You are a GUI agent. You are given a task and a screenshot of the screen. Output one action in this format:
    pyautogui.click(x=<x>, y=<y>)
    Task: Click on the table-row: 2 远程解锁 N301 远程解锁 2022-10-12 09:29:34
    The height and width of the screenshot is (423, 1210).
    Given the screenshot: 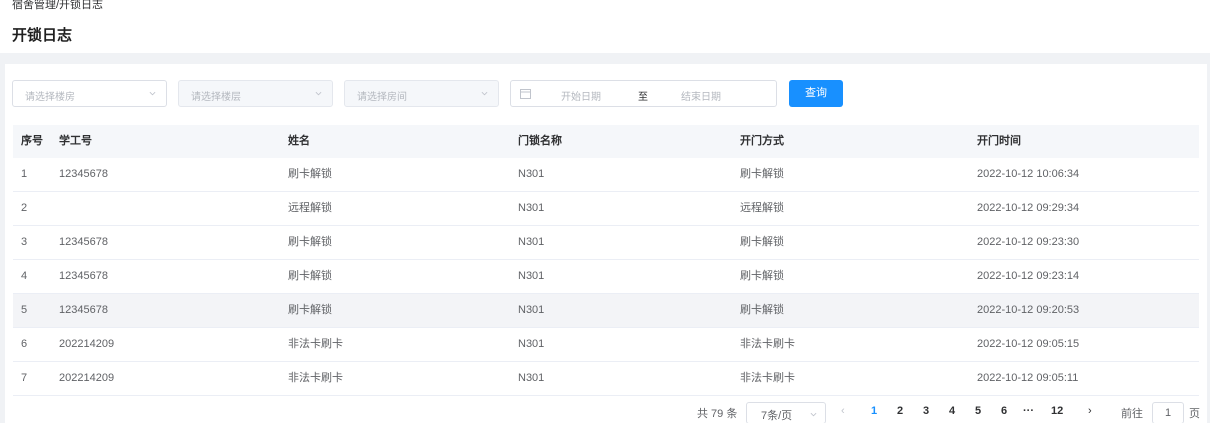 What is the action you would take?
    pyautogui.click(x=606, y=209)
    